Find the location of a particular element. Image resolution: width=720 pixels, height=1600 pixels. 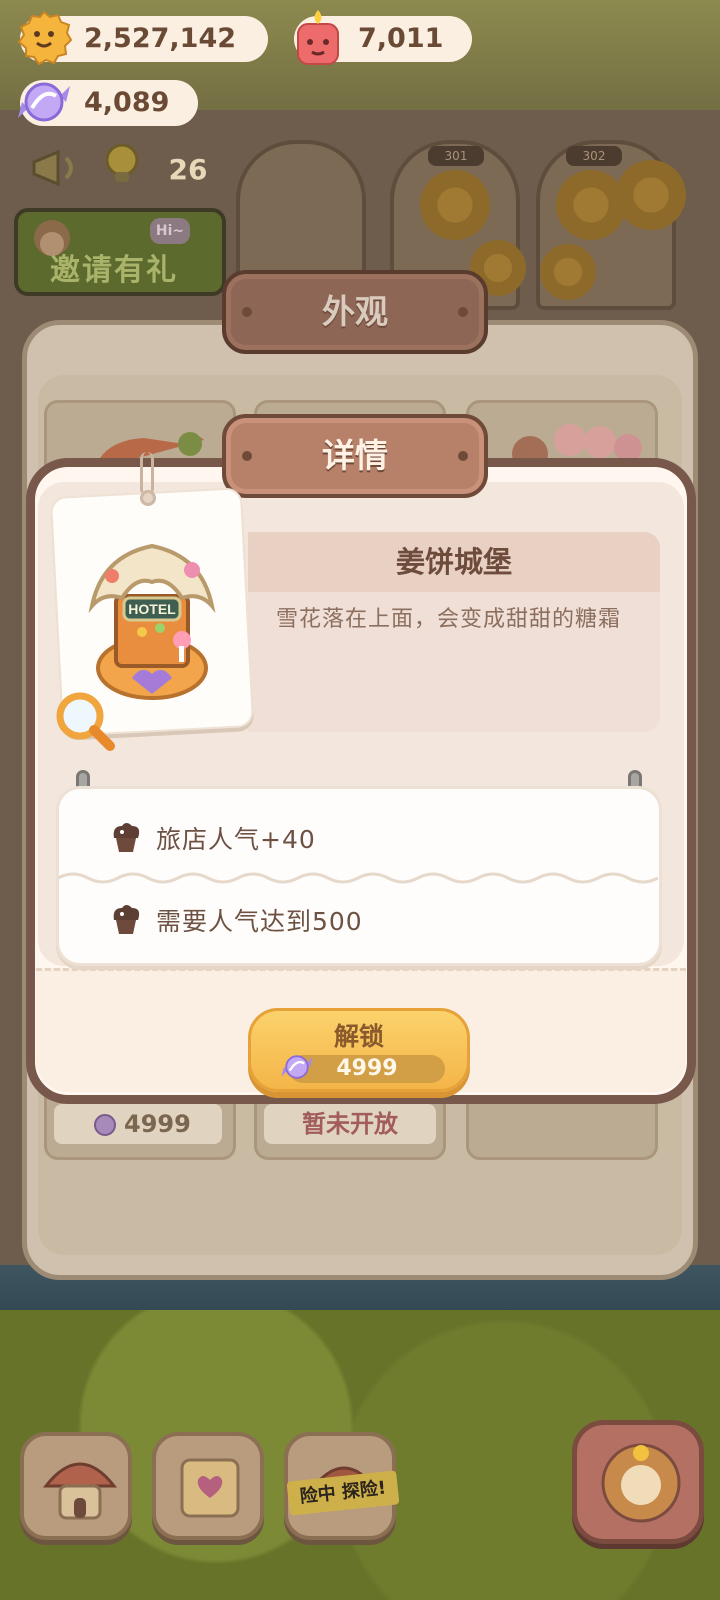

candy-amount: 4,089 is located at coordinates (127, 102).